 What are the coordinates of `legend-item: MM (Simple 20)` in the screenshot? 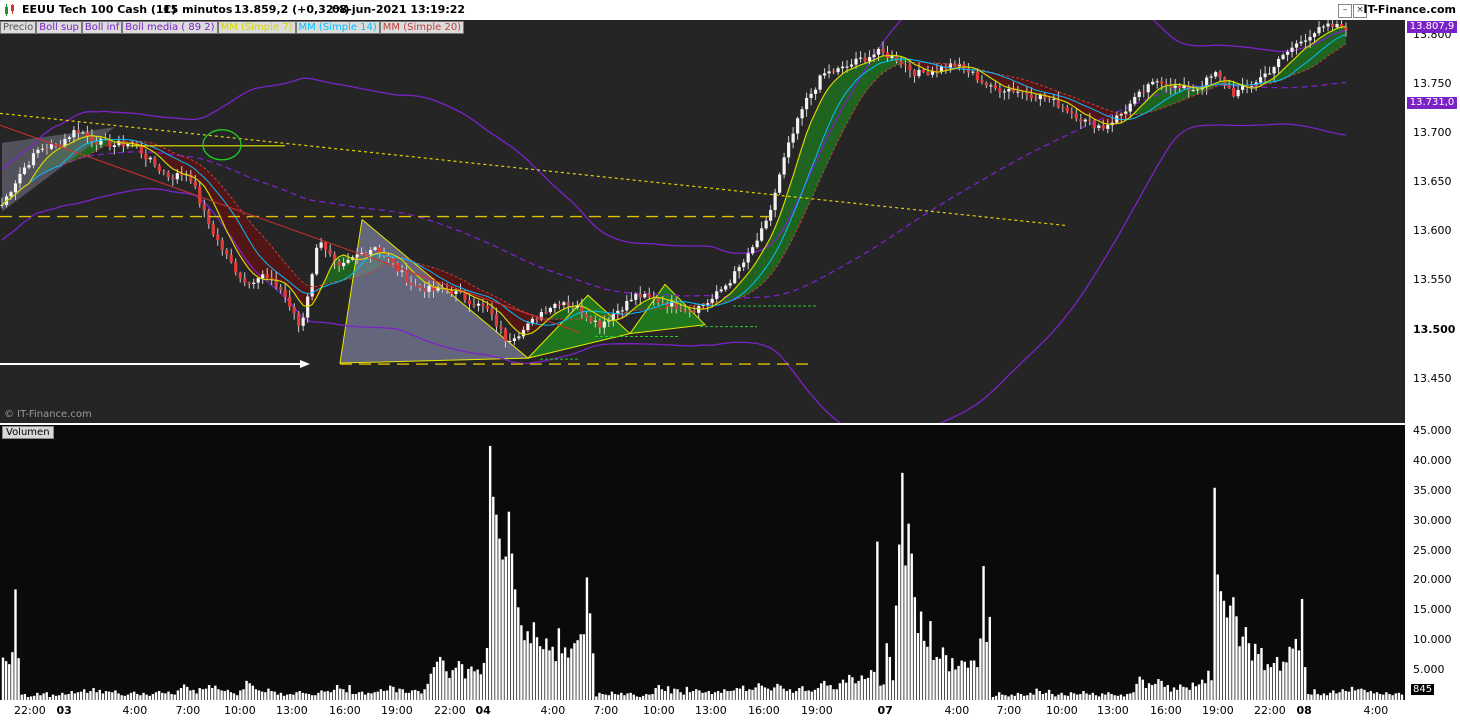 It's located at (422, 27).